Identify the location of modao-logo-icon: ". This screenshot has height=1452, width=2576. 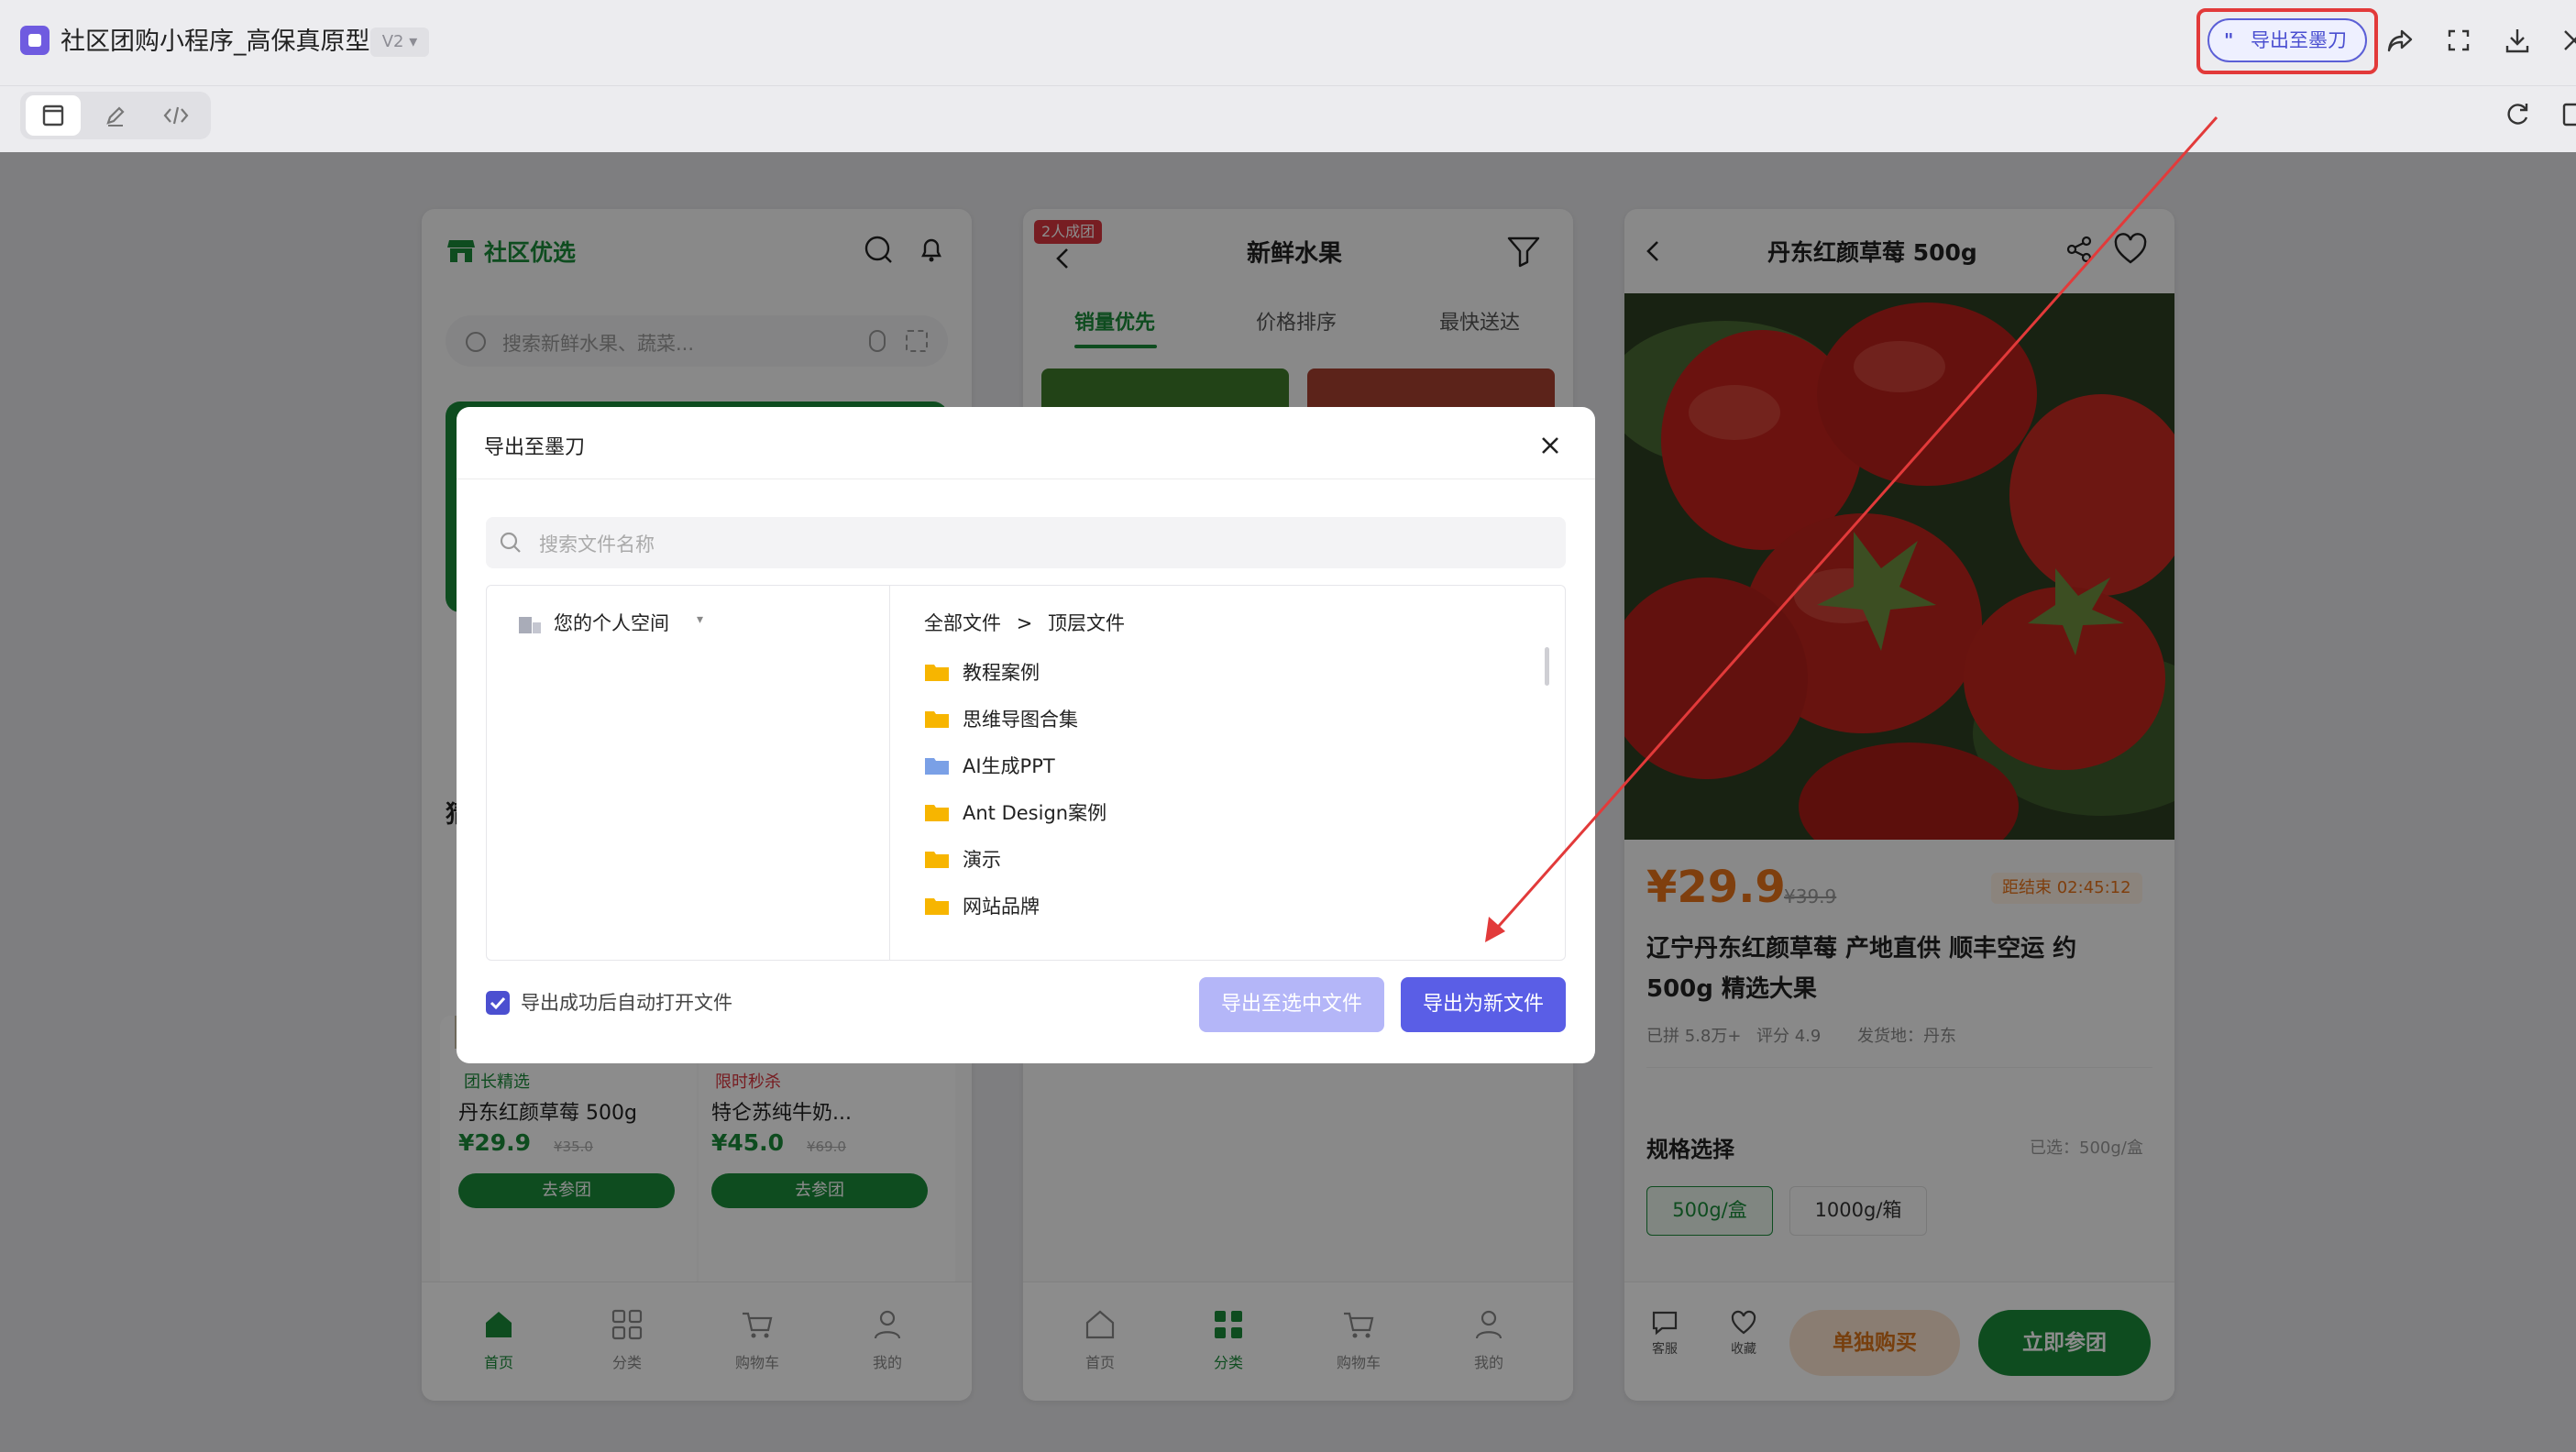
(2229, 40).